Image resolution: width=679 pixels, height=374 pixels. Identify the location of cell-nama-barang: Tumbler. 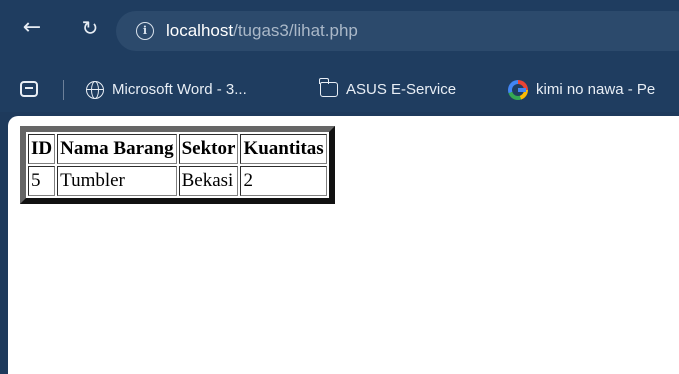
(117, 181).